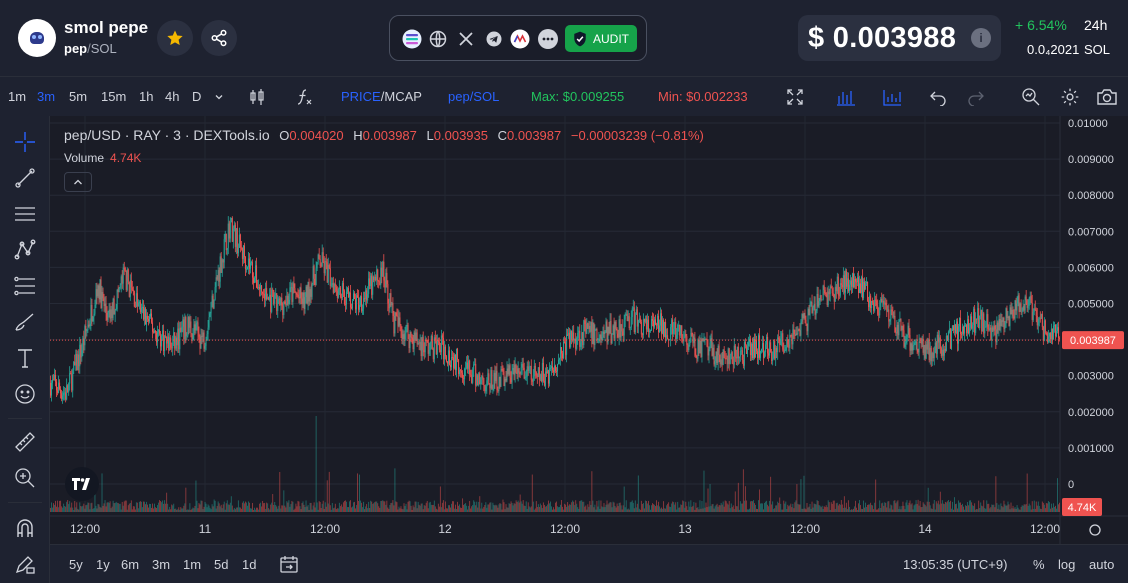 This screenshot has width=1128, height=583. Describe the element at coordinates (1031, 97) in the screenshot. I see `quick-search-button` at that location.